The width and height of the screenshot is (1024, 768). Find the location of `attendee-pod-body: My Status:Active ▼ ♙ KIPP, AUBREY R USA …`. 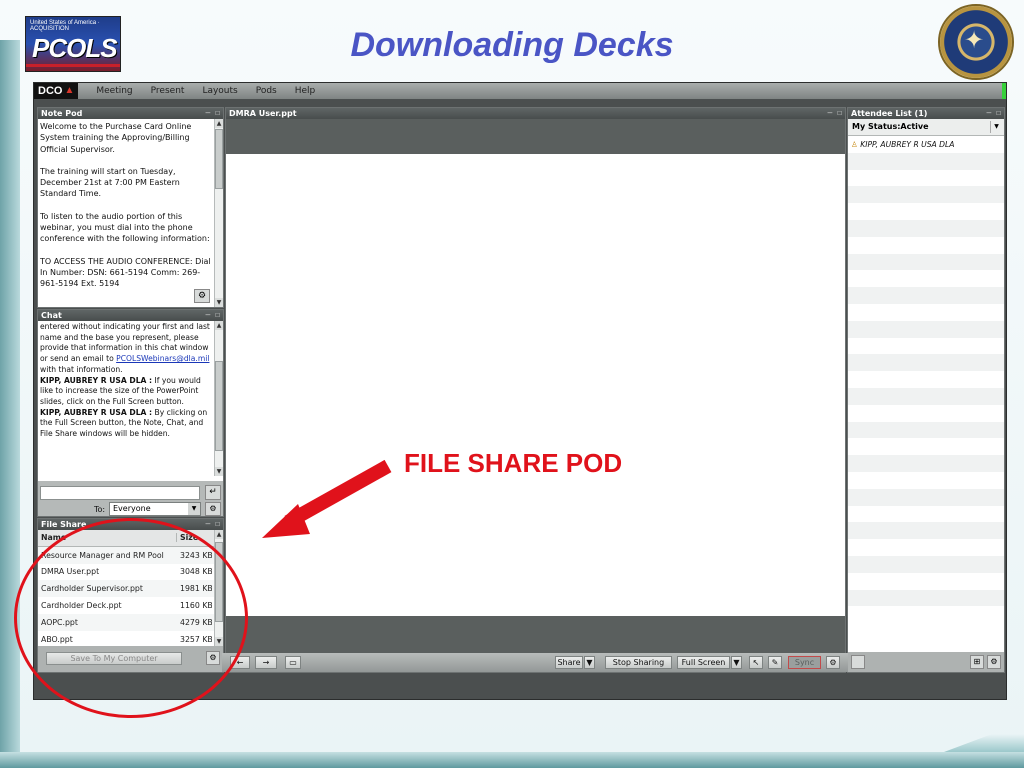

attendee-pod-body: My Status:Active ▼ ♙ KIPP, AUBREY R USA … is located at coordinates (926, 395).